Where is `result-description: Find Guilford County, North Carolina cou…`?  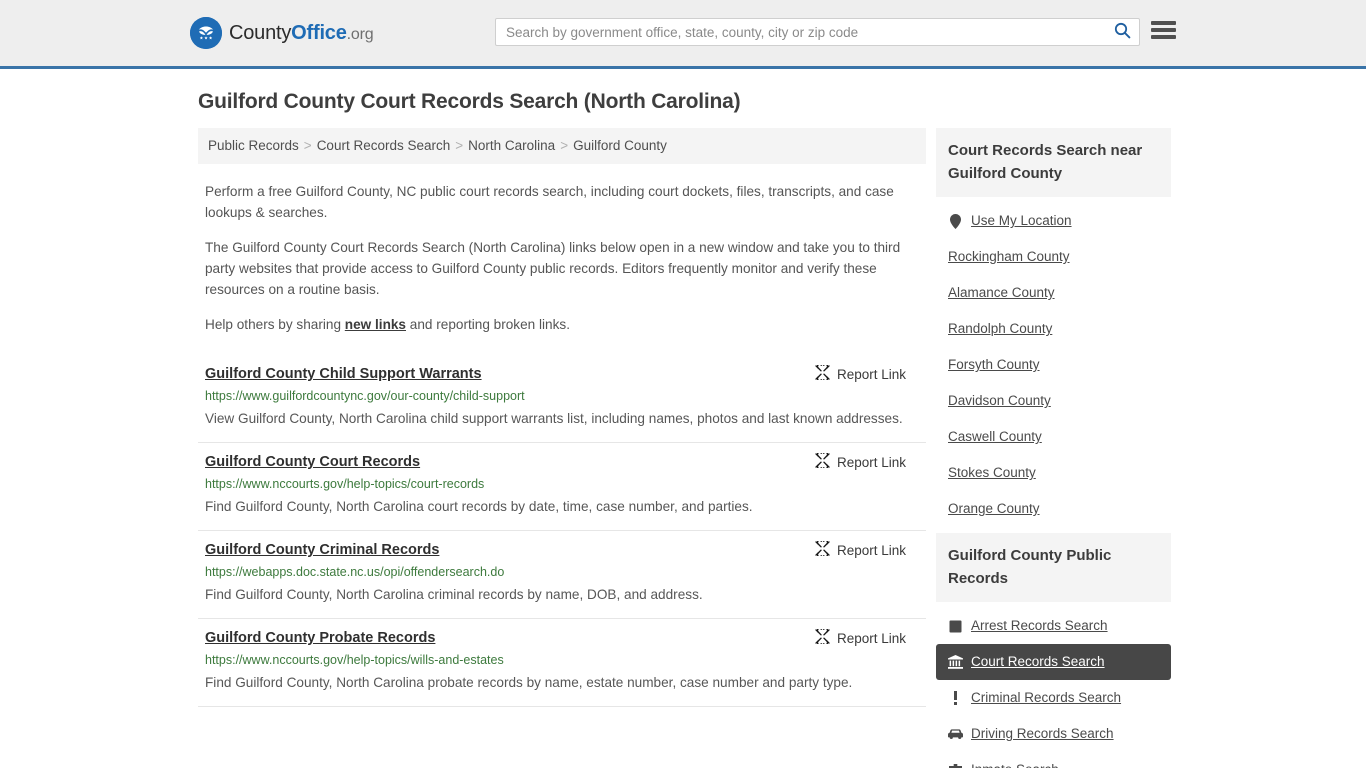 result-description: Find Guilford County, North Carolina cou… is located at coordinates (479, 506).